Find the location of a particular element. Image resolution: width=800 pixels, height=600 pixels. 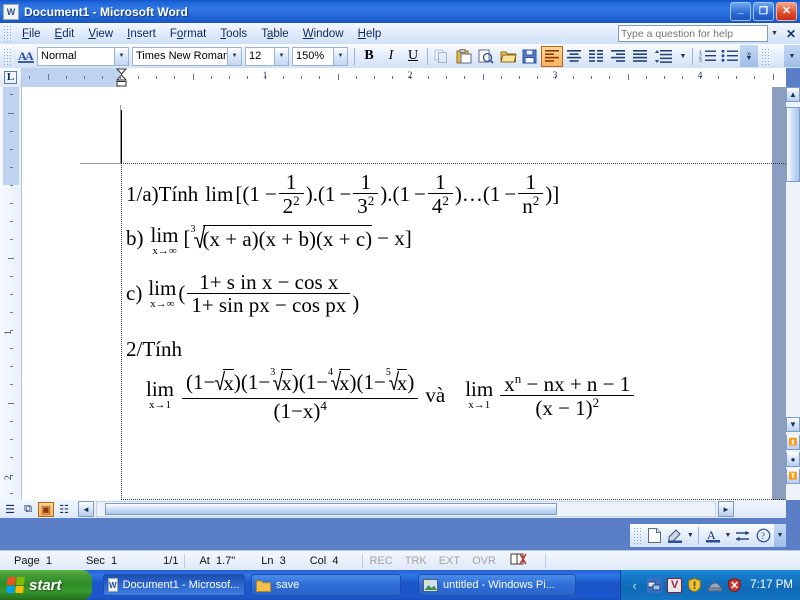

save-button is located at coordinates (530, 56).